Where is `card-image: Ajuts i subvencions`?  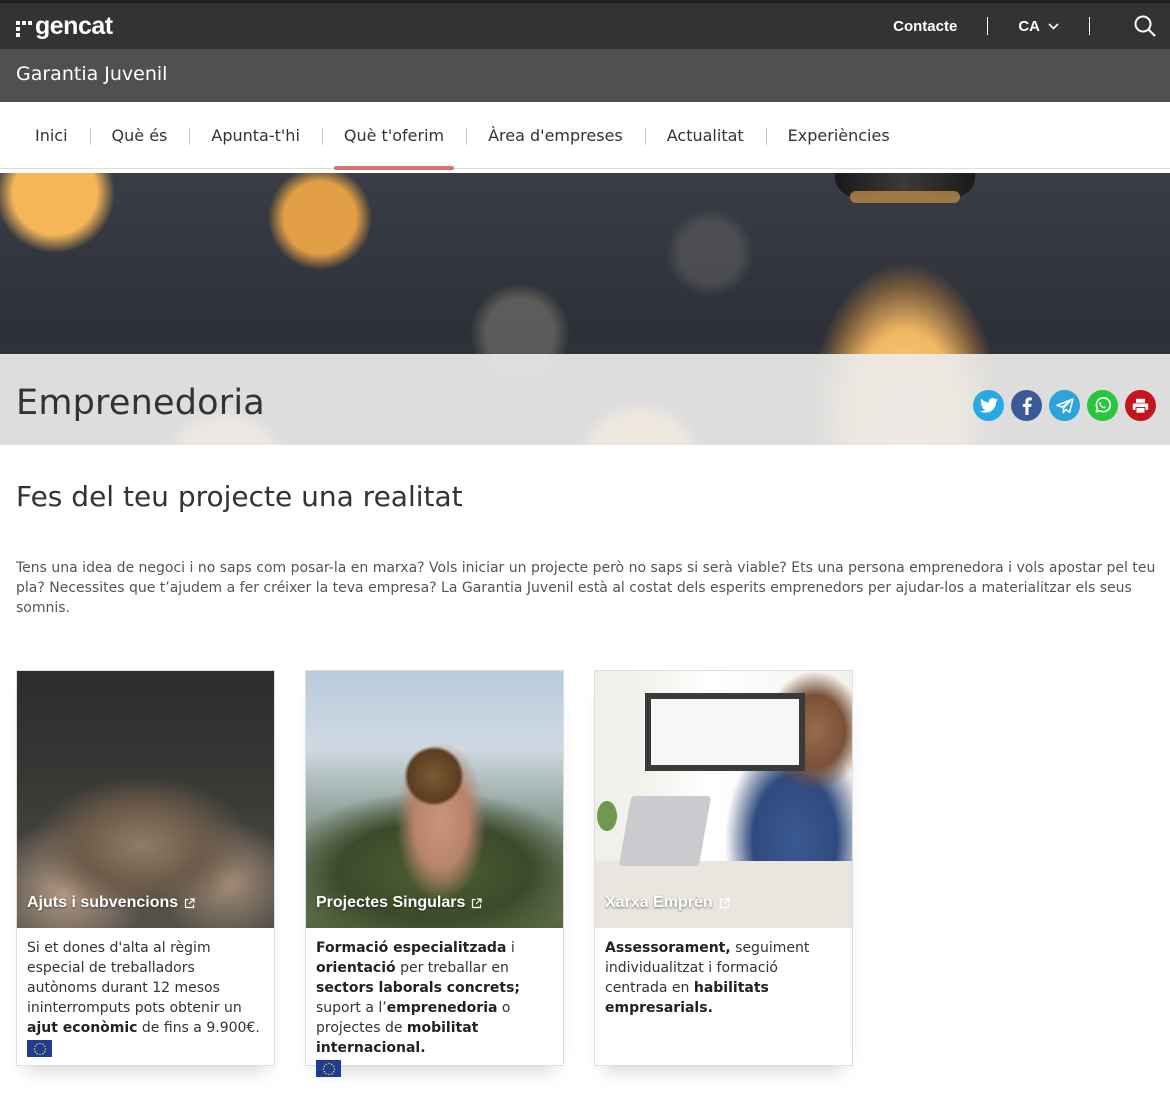 card-image: Ajuts i subvencions is located at coordinates (145, 799).